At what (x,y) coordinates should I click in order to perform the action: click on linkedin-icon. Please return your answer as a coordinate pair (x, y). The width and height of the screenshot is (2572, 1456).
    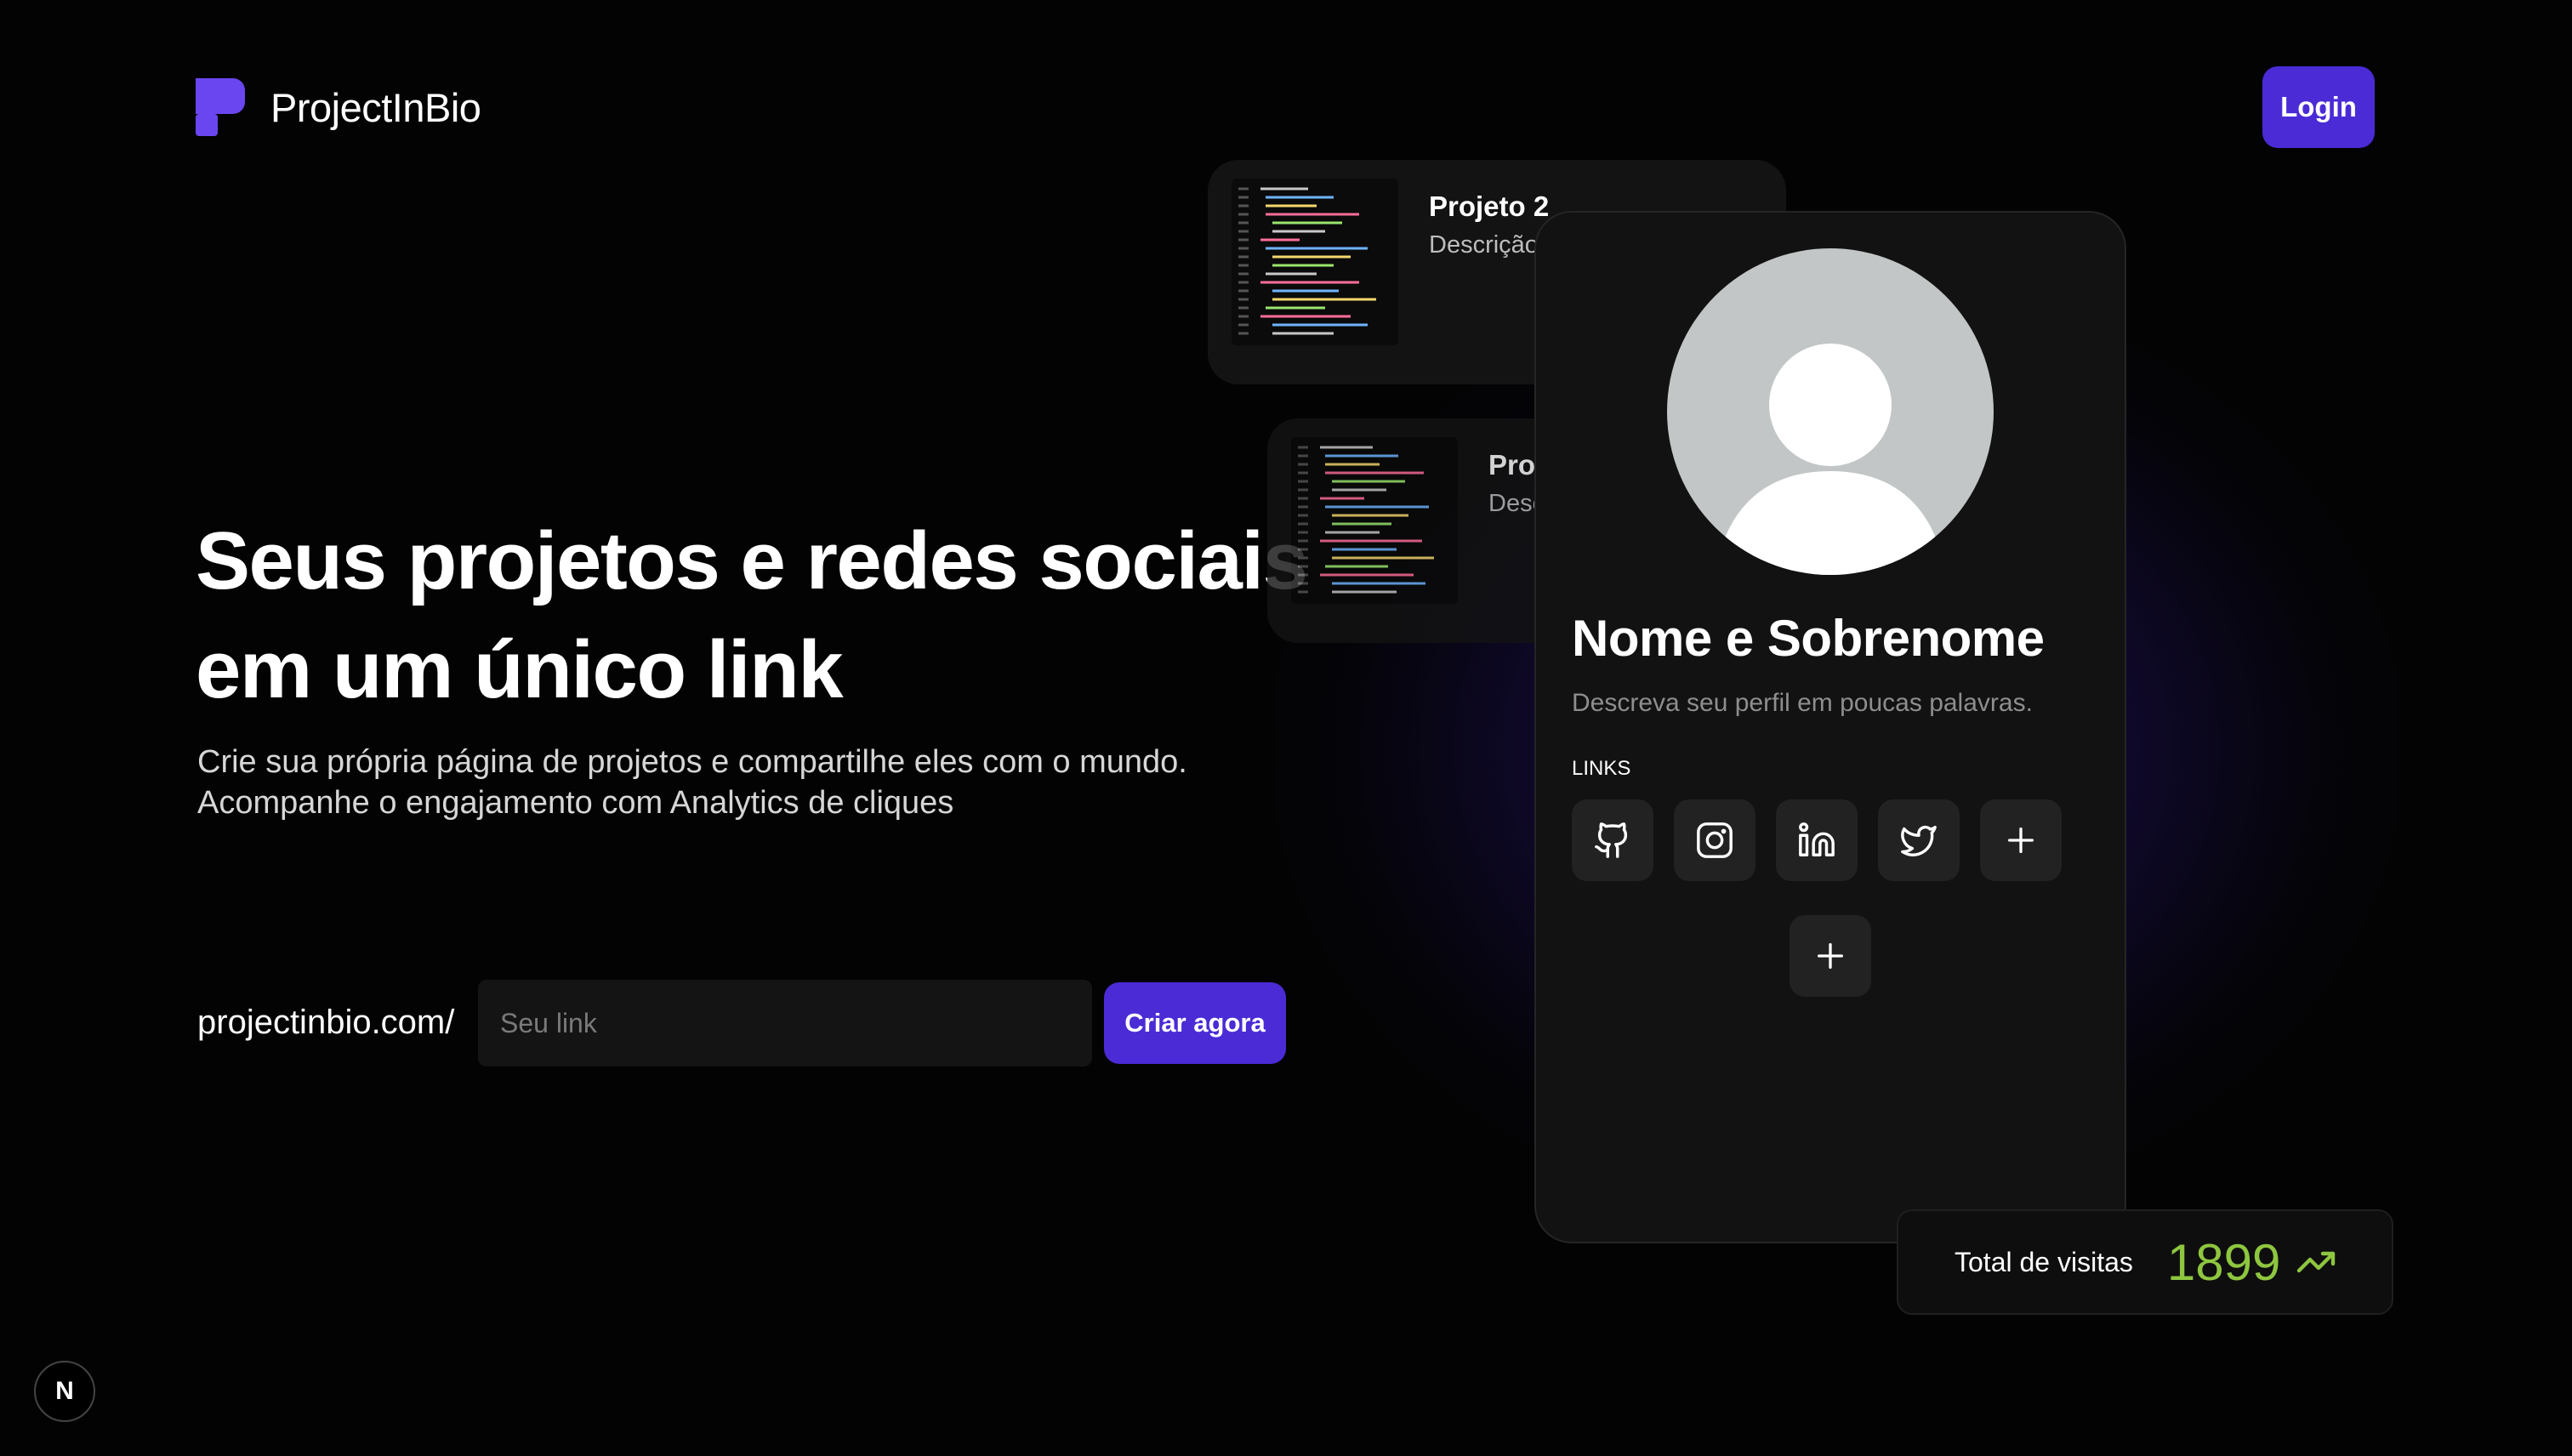
    Looking at the image, I should click on (1817, 839).